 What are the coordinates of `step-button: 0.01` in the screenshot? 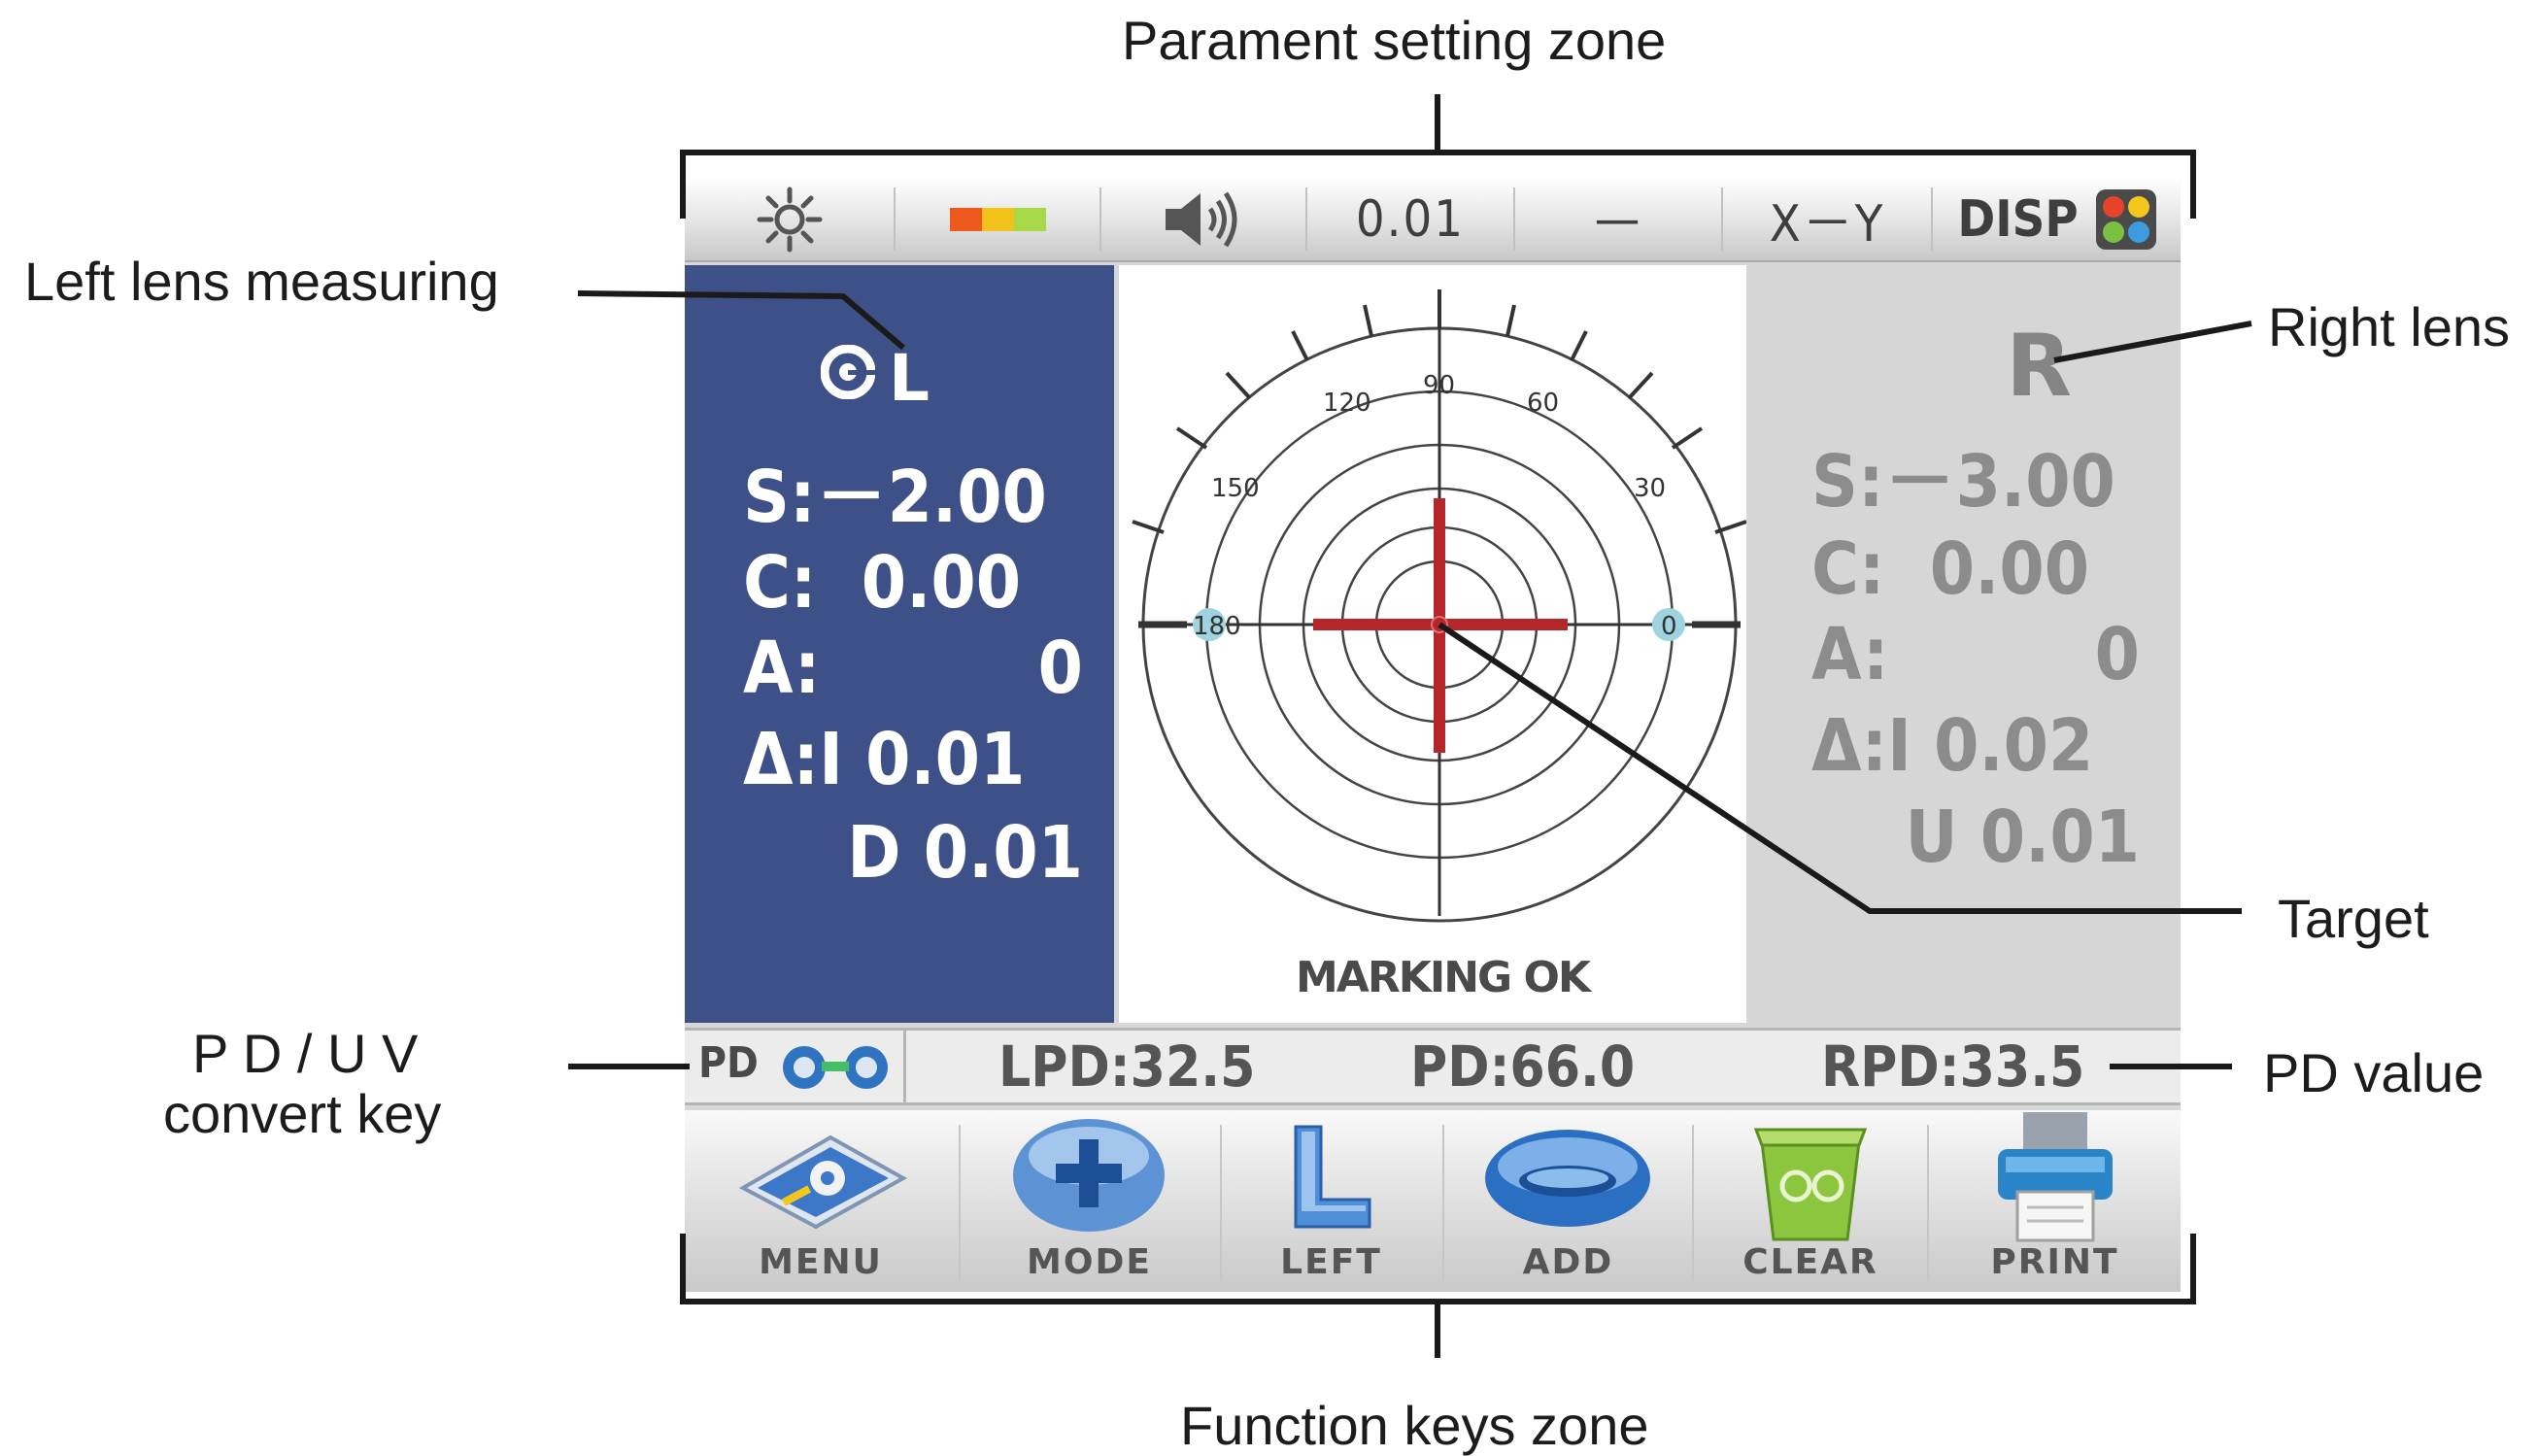 It's located at (1410, 219).